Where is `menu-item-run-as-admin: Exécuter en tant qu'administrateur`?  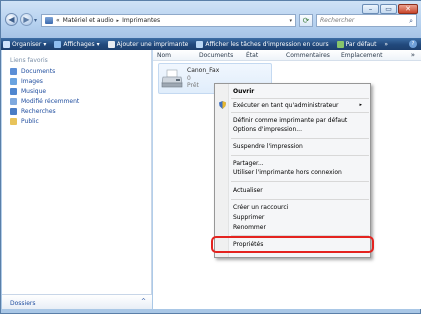
menu-item-run-as-admin: Exécuter en tant qu'administrateur is located at coordinates (286, 105).